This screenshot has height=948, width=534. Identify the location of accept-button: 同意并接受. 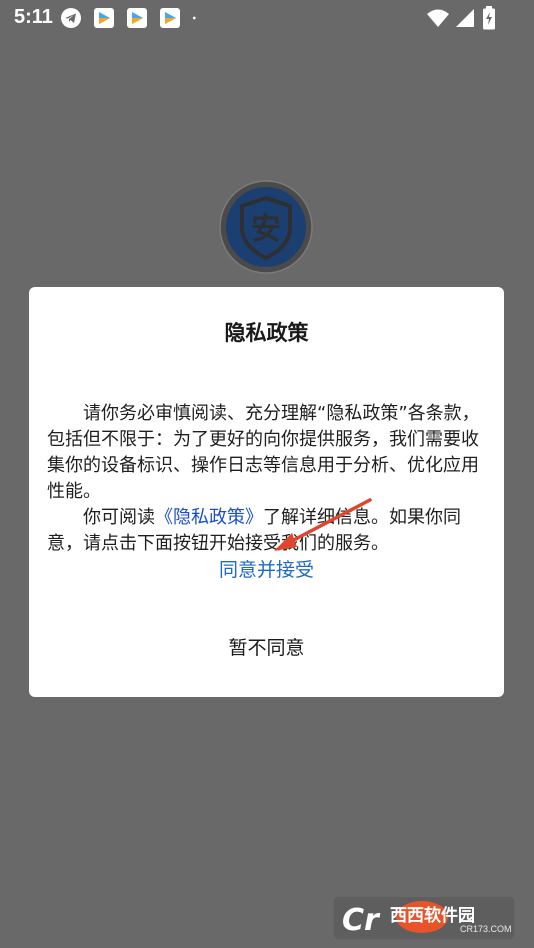
(266, 568).